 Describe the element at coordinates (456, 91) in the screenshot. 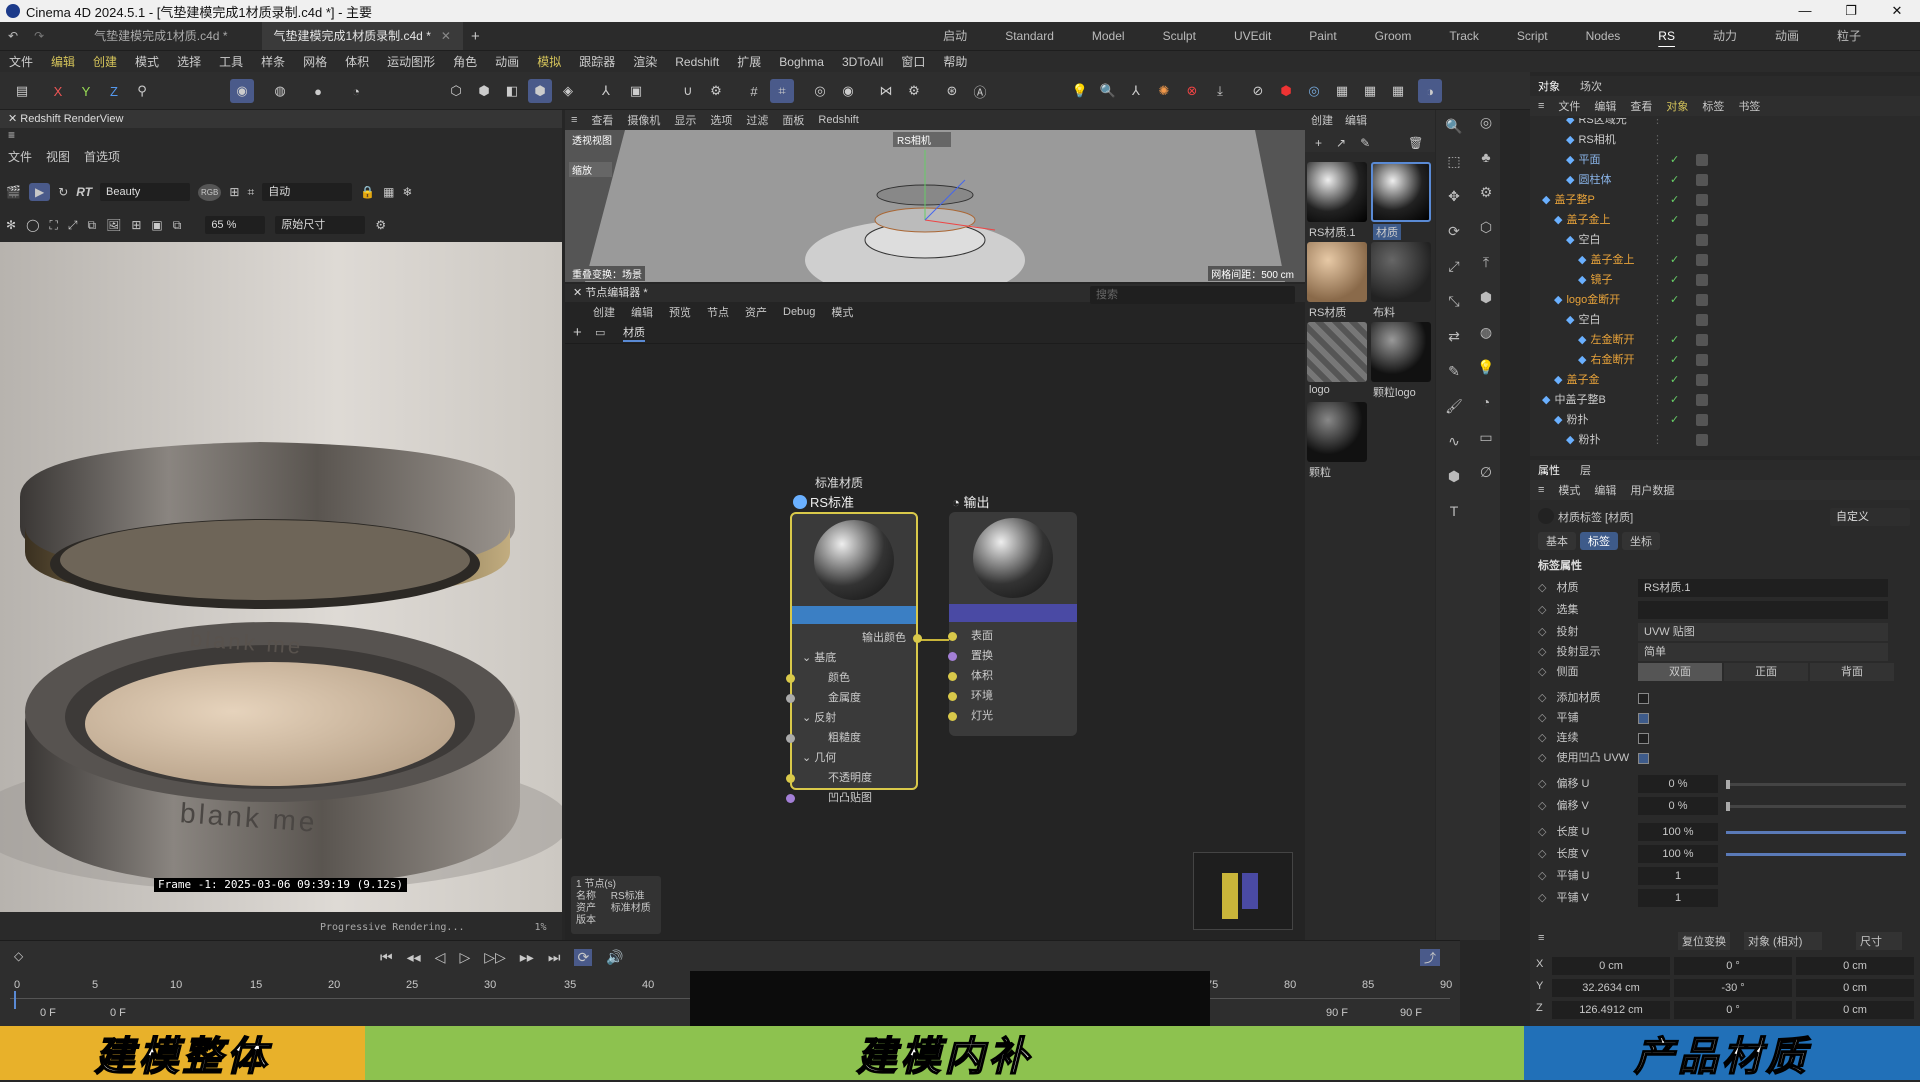

I see `points-icon: ⬡` at that location.